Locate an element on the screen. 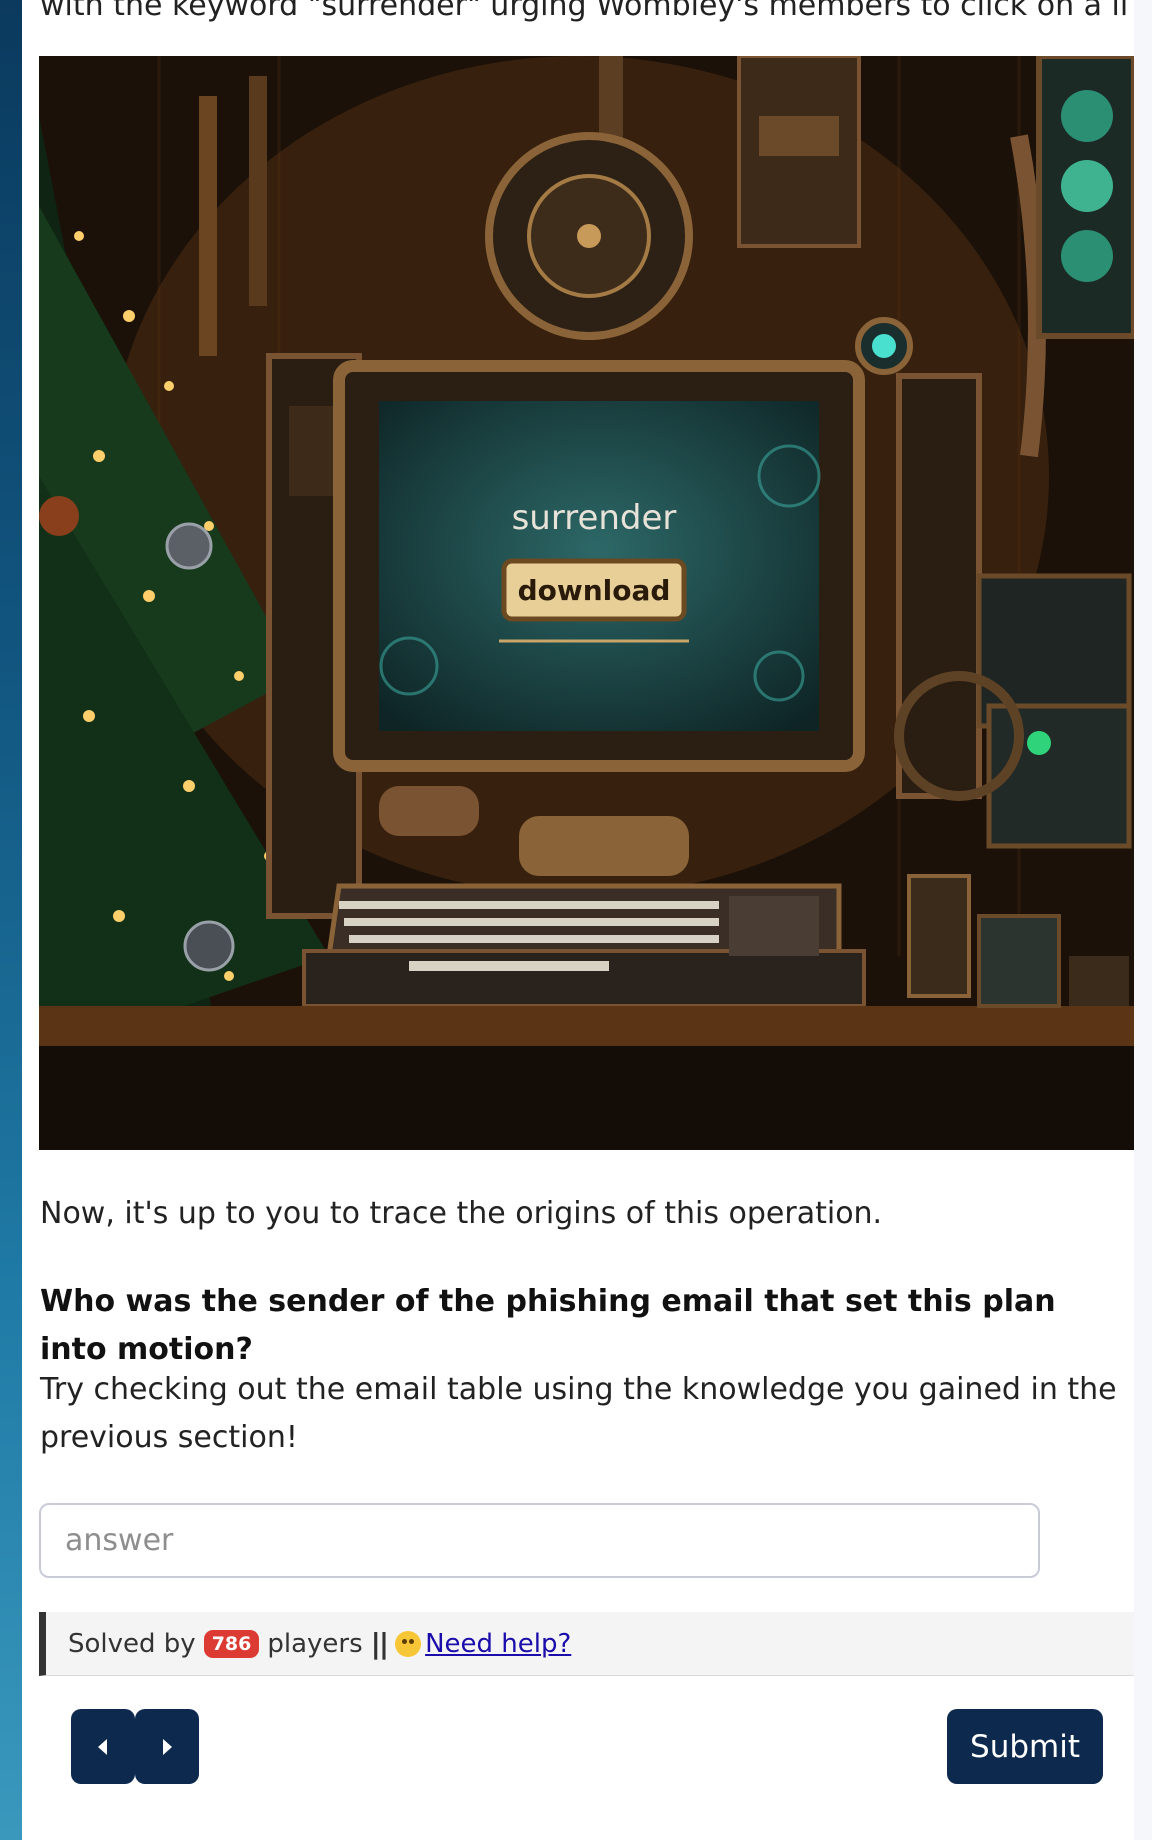 The width and height of the screenshot is (1152, 1840). left-sidebar-rail is located at coordinates (11, 920).